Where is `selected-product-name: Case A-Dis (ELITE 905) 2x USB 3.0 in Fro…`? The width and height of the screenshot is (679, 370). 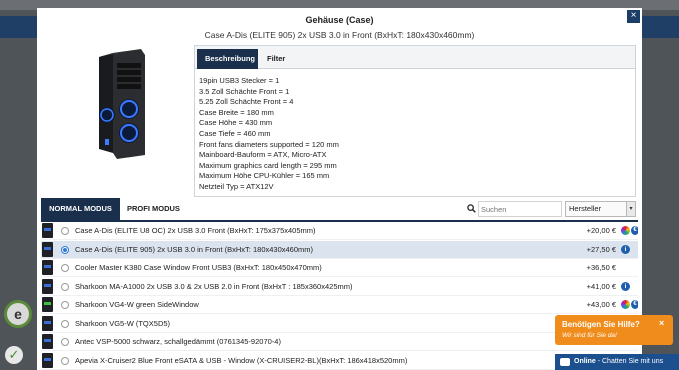
selected-product-name: Case A-Dis (ELITE 905) 2x USB 3.0 in Fro… is located at coordinates (339, 35).